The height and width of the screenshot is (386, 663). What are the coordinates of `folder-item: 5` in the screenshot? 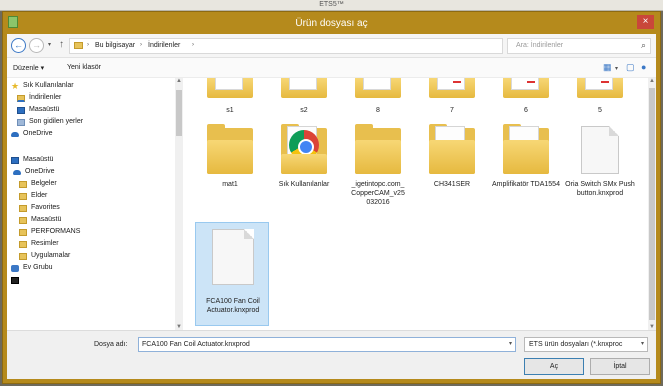 It's located at (600, 98).